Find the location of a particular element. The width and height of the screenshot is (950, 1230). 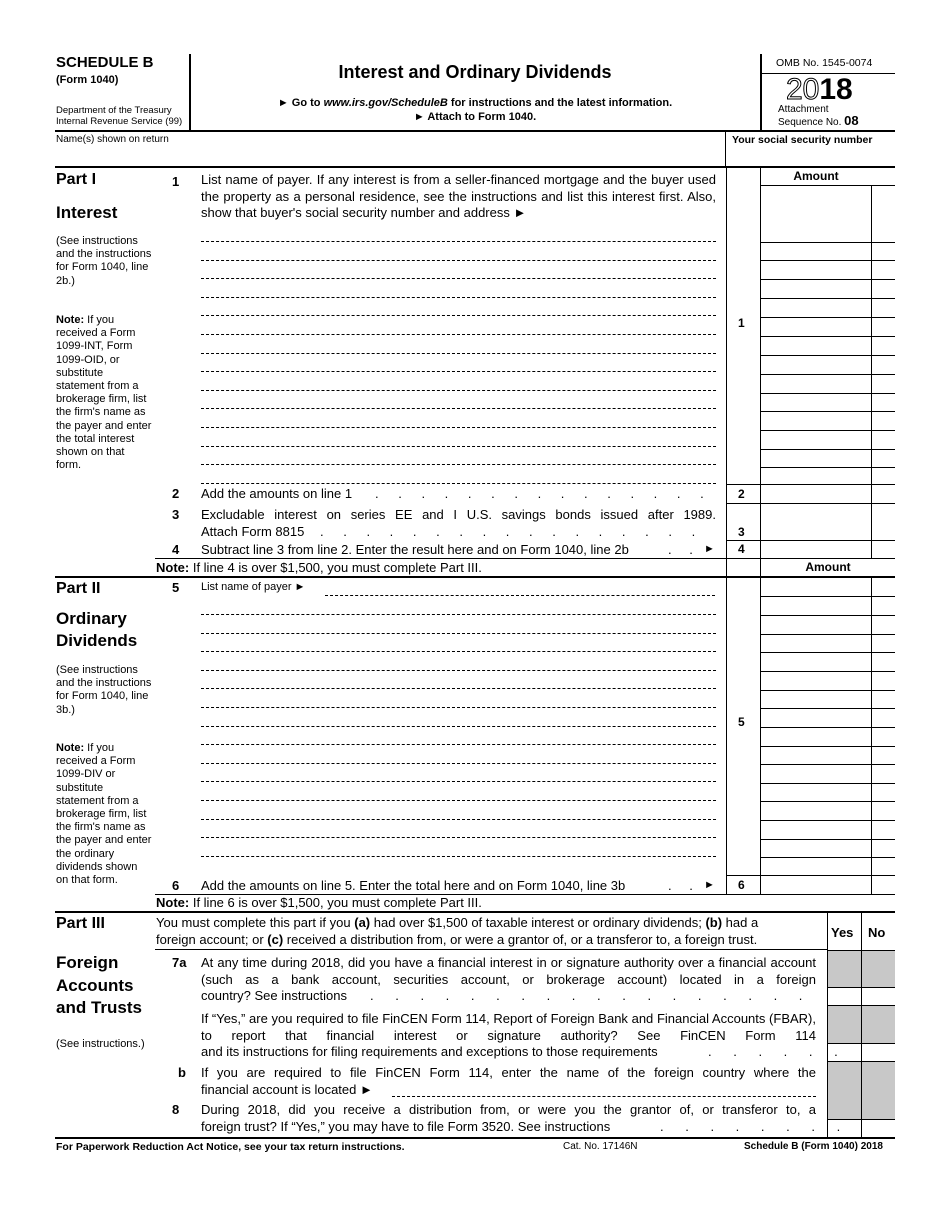

line-2-amount is located at coordinates (816, 494).